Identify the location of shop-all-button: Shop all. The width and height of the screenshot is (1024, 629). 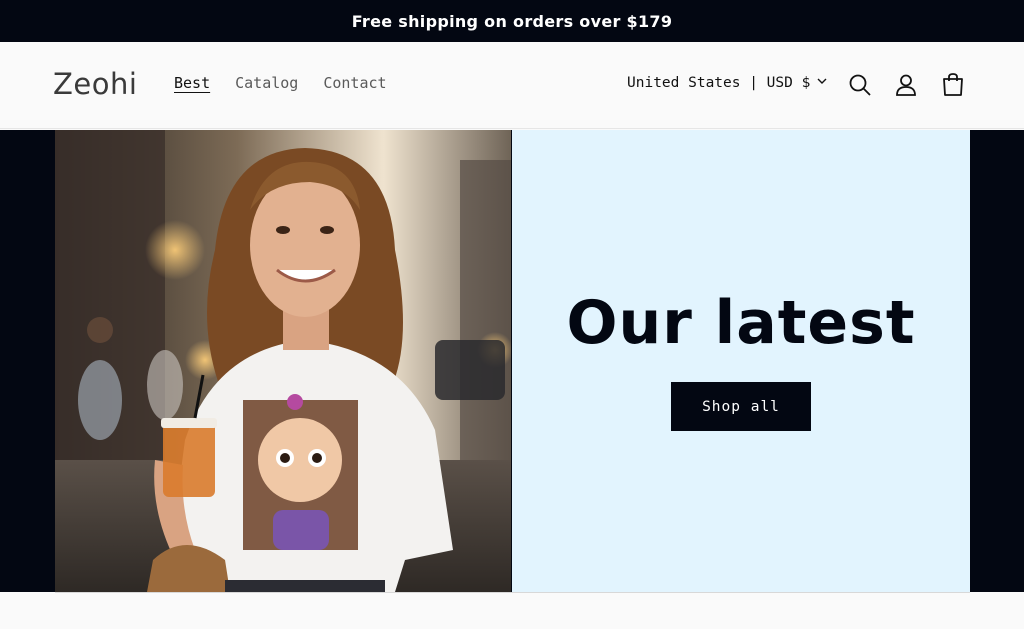
(741, 406).